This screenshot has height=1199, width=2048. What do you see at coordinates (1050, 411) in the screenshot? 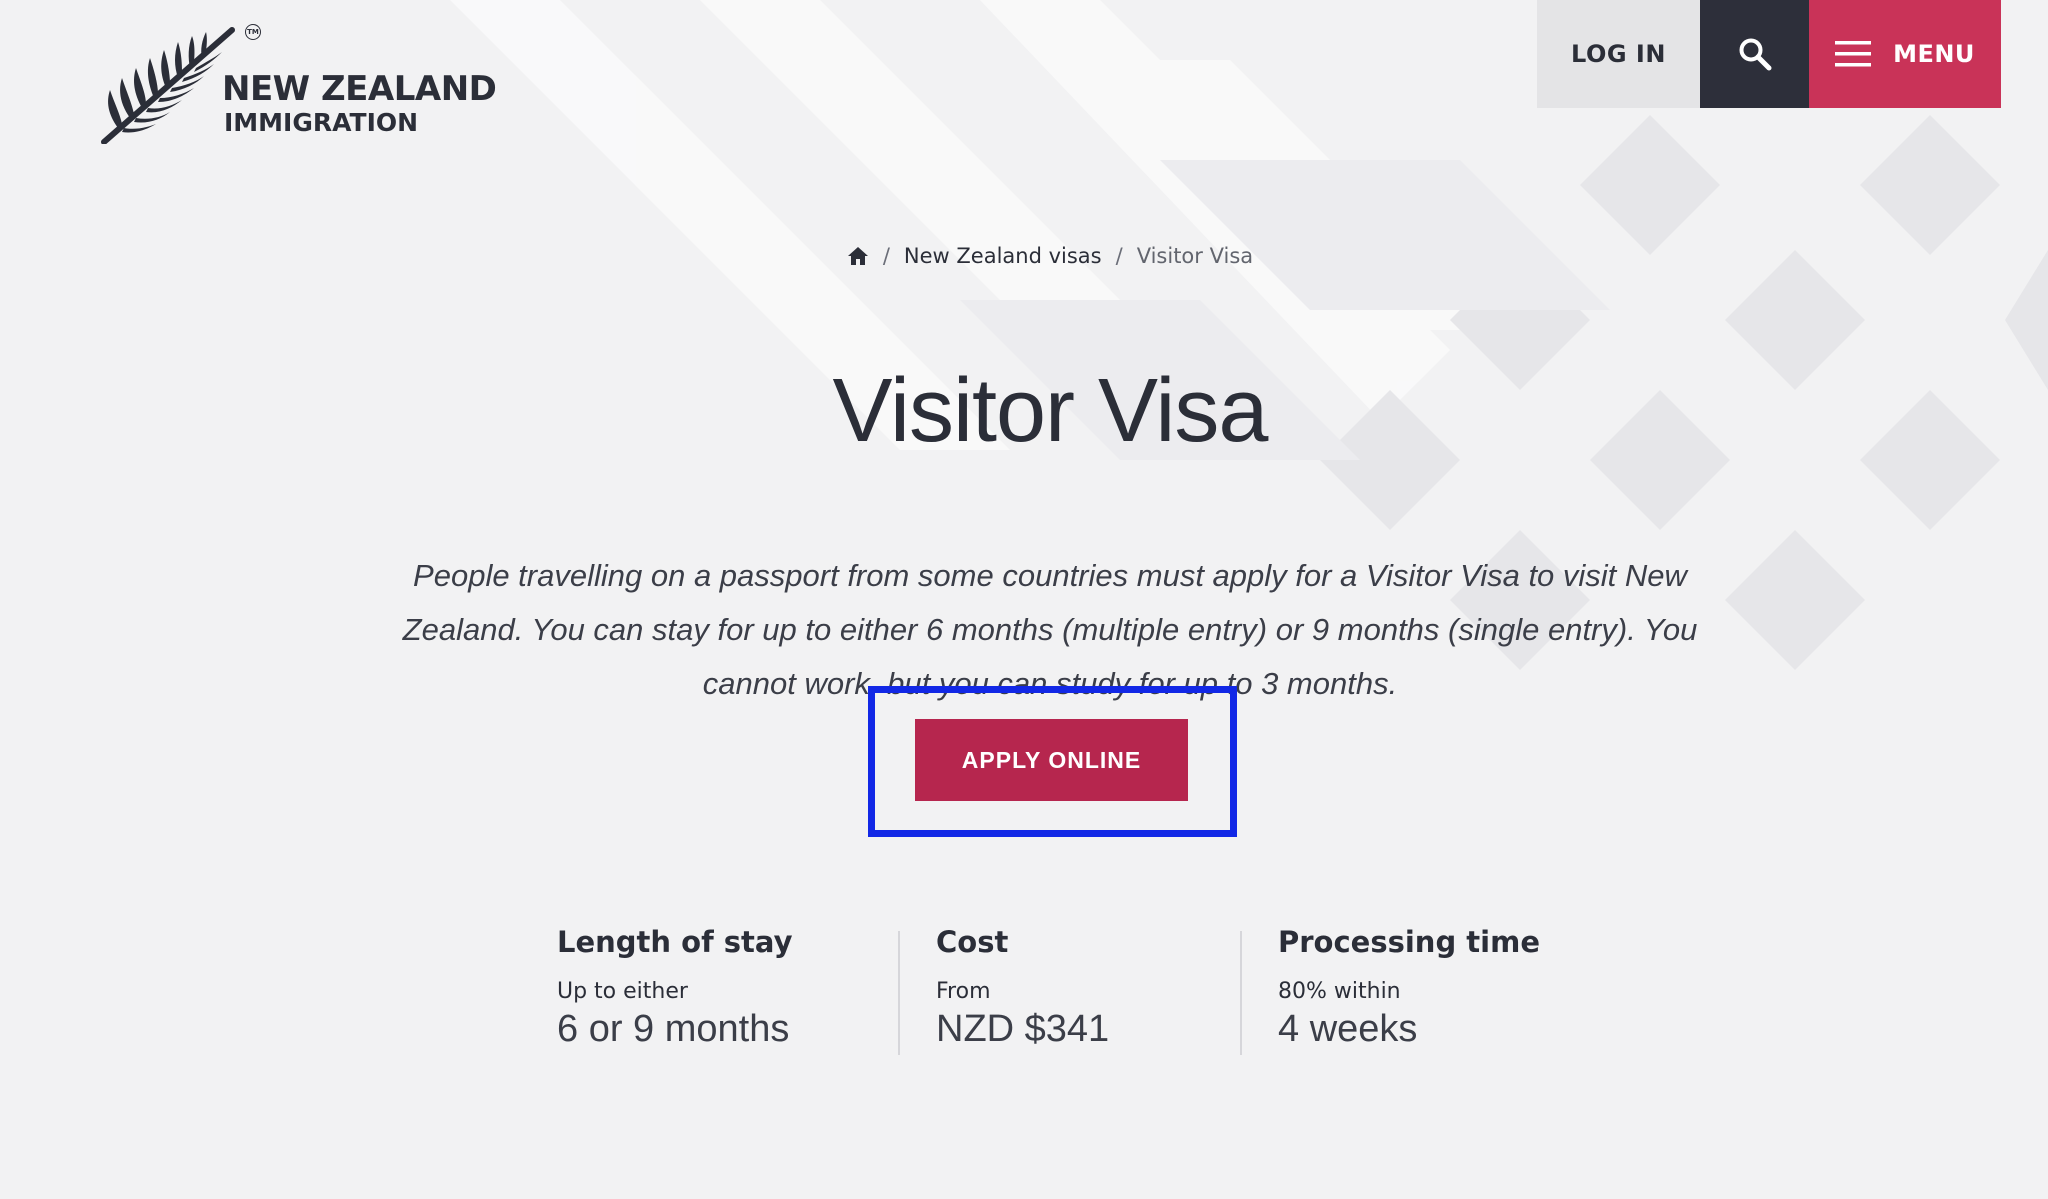
I see `page-title: Visitor Visa` at bounding box center [1050, 411].